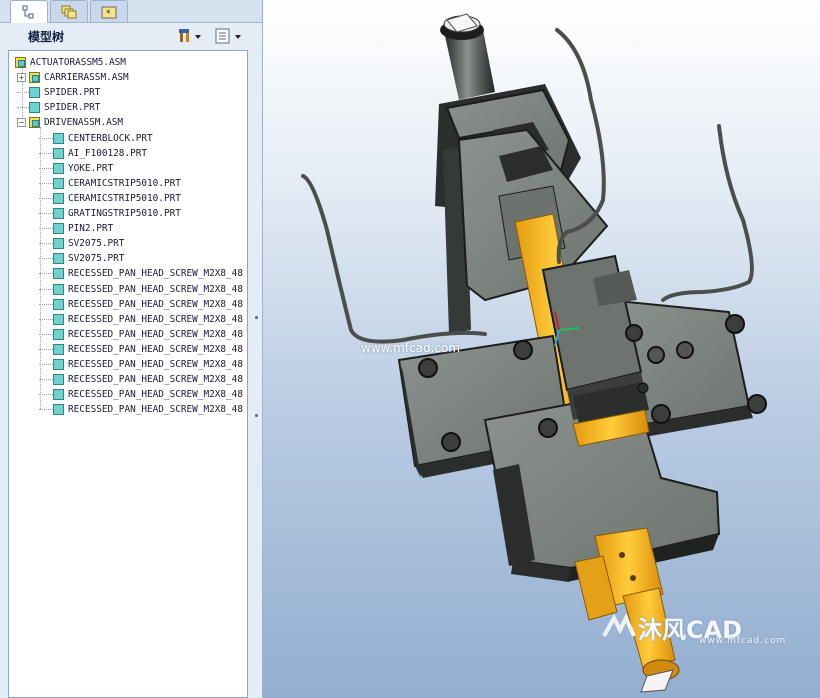  Describe the element at coordinates (91, 229) in the screenshot. I see `tree-item-label: PIN2.PRT` at that location.